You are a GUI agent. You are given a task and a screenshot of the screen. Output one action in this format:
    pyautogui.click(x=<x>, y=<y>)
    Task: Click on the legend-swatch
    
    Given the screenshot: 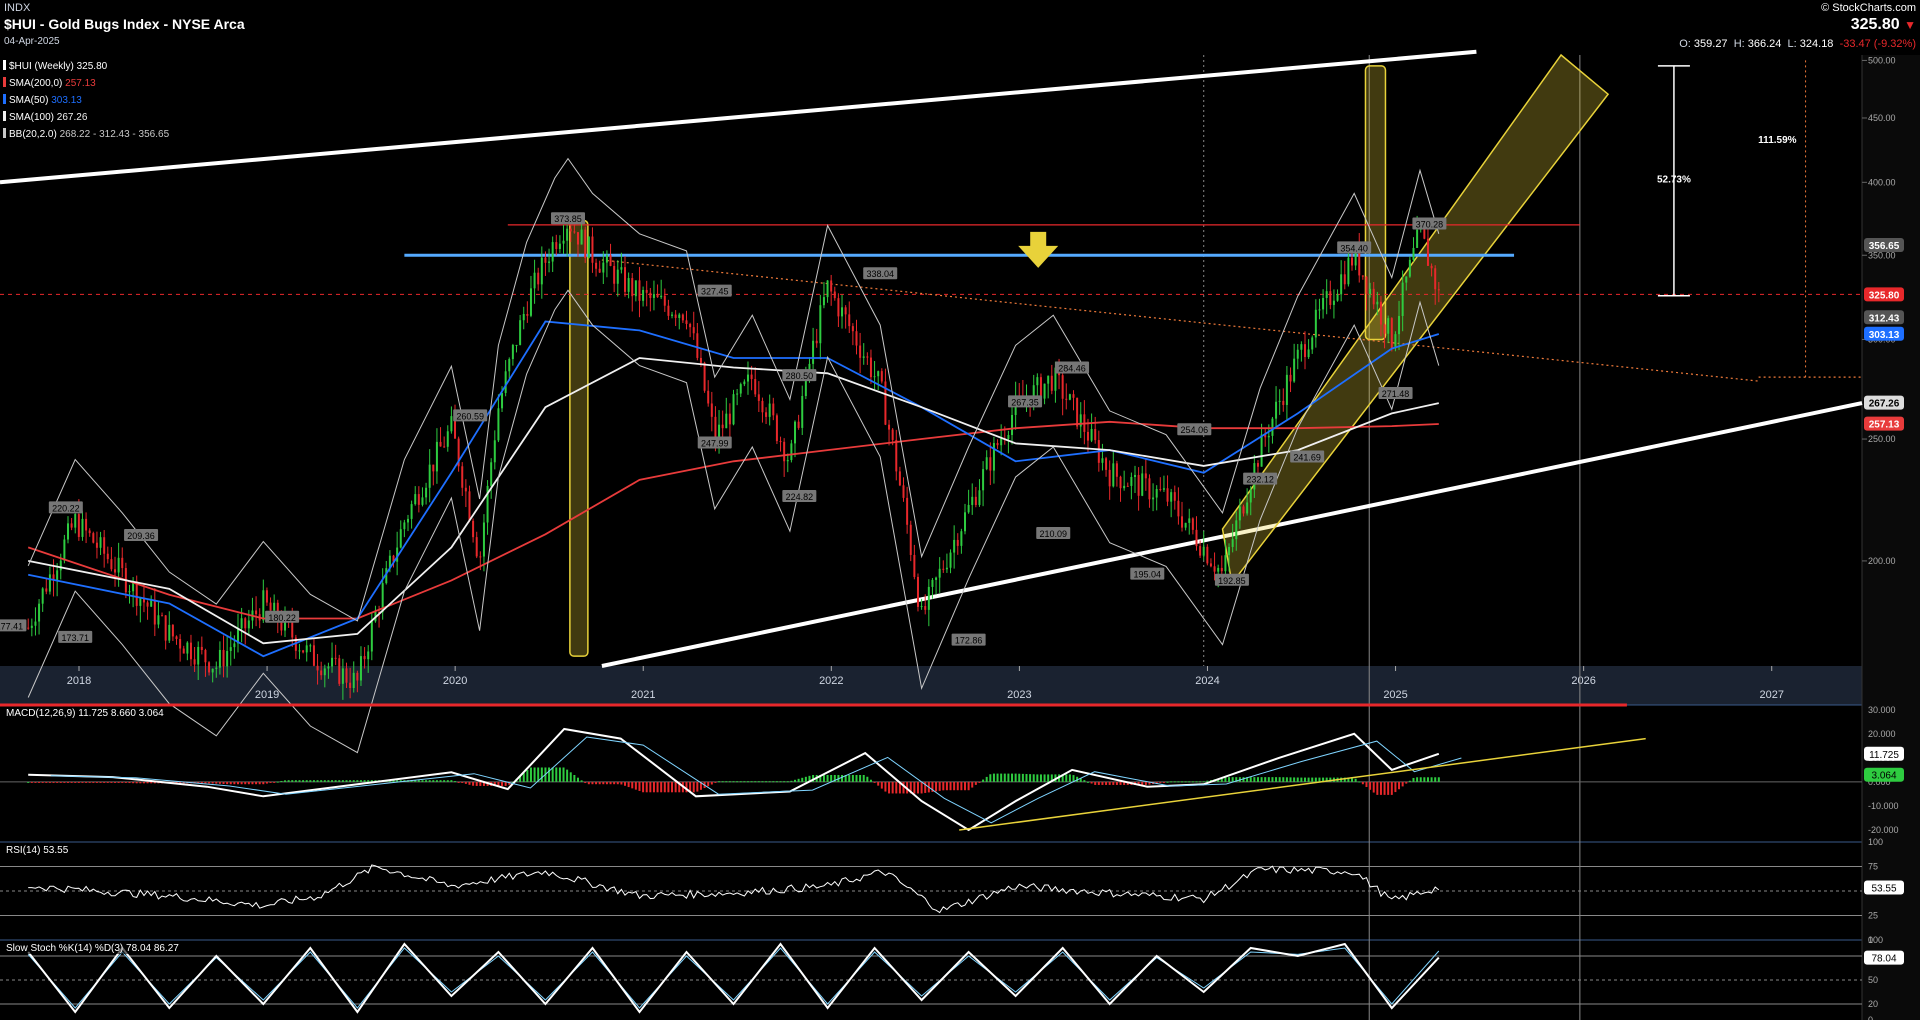 What is the action you would take?
    pyautogui.click(x=4, y=99)
    